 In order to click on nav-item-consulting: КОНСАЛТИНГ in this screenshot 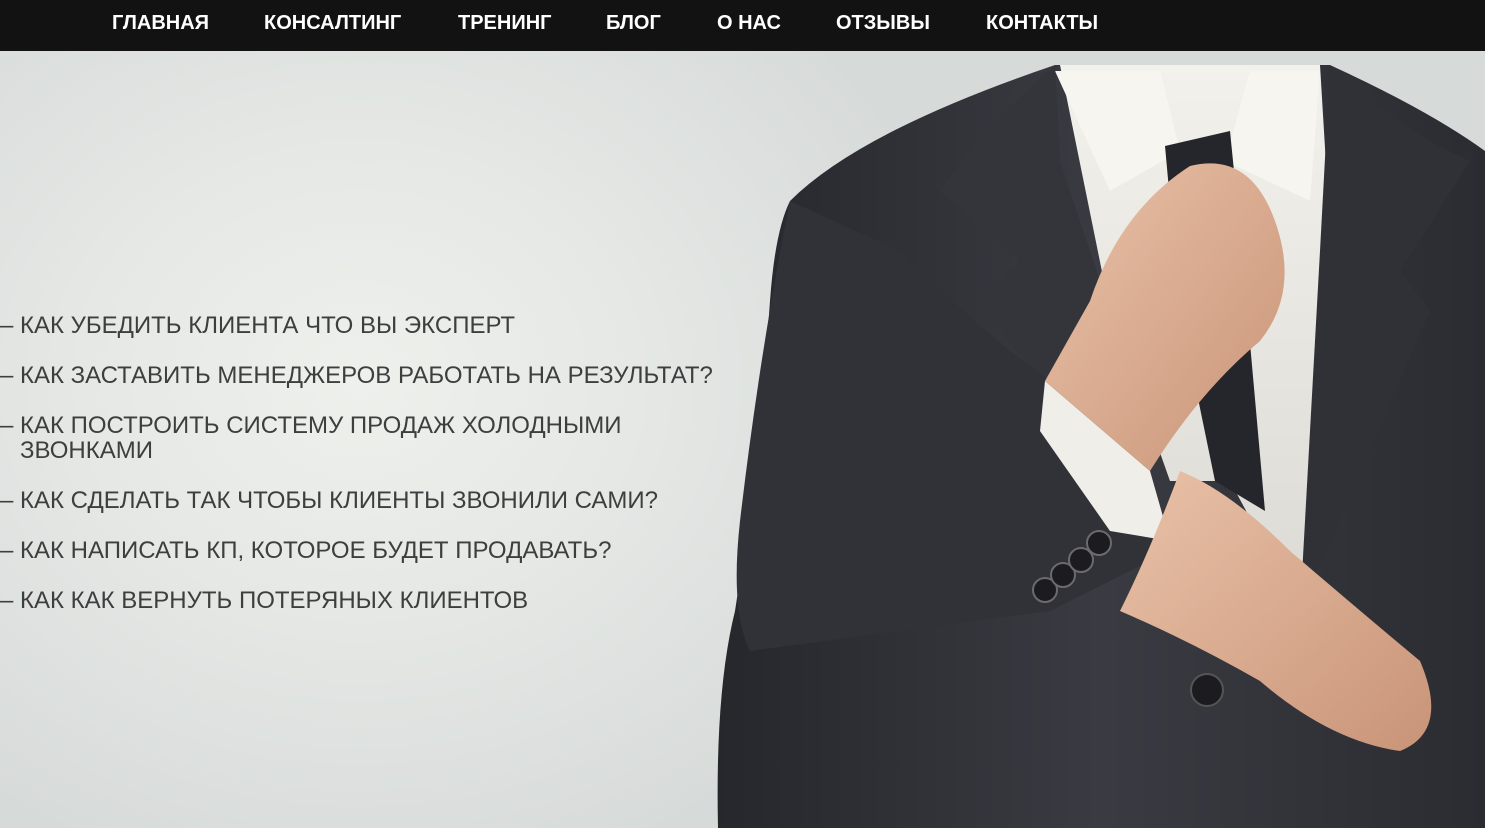, I will do `click(332, 23)`.